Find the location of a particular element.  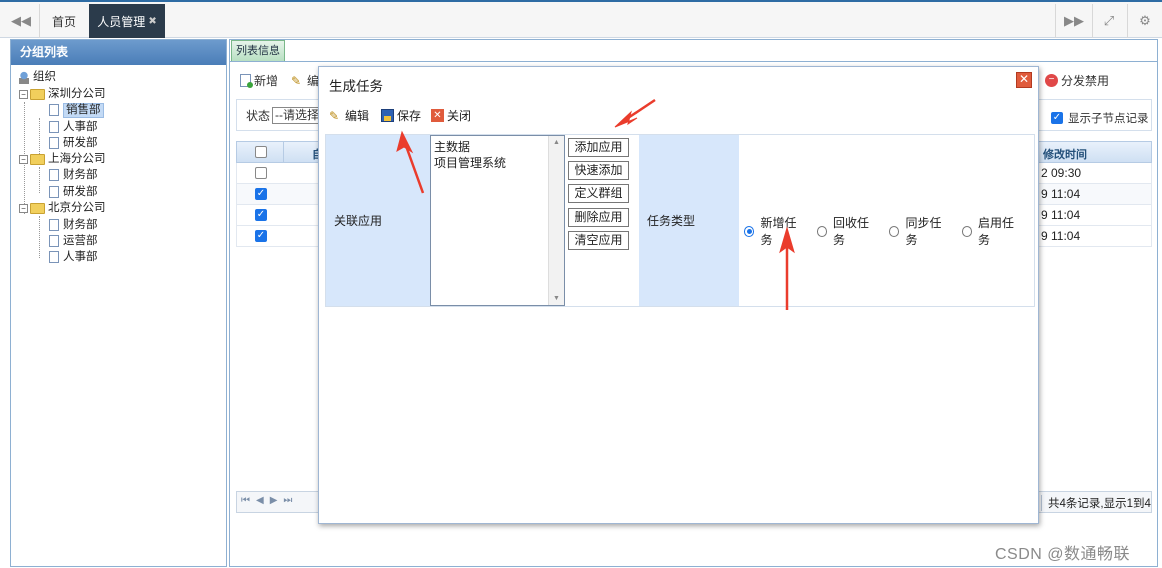

watermark: CSDN @数通畅联 is located at coordinates (1063, 554).